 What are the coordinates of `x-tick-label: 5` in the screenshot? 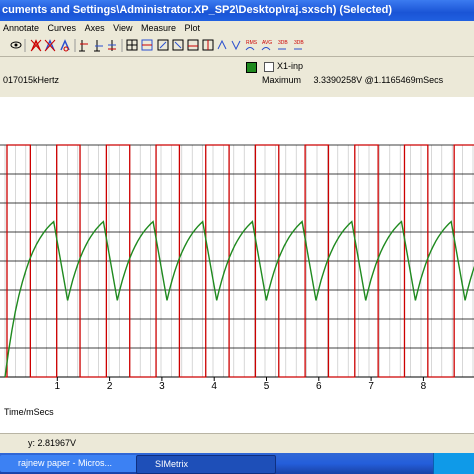 It's located at (267, 386).